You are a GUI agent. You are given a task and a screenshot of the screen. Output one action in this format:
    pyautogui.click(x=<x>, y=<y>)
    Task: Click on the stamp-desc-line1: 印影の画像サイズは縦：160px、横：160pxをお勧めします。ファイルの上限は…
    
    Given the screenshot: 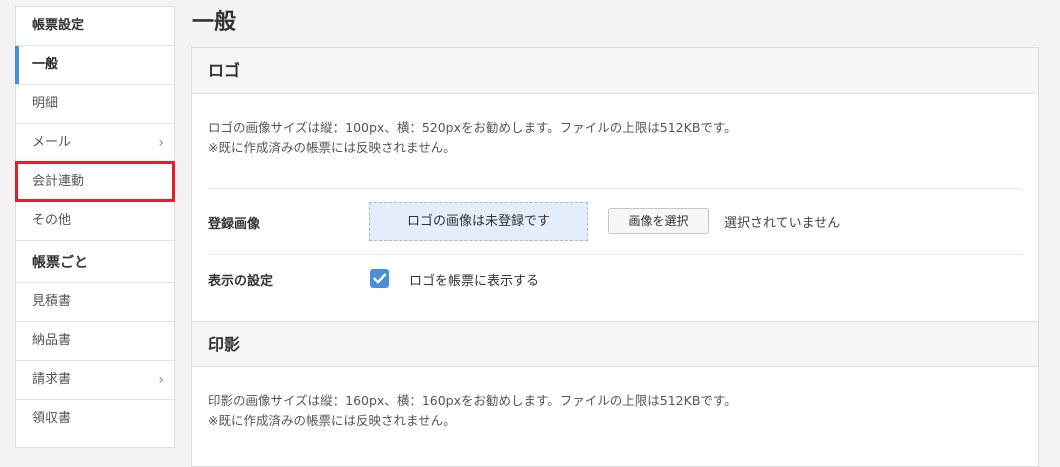 What is the action you would take?
    pyautogui.click(x=472, y=400)
    